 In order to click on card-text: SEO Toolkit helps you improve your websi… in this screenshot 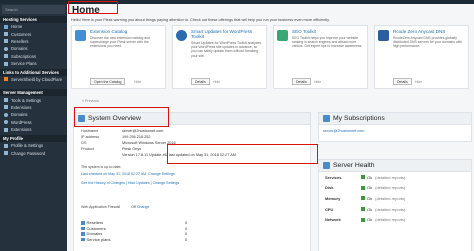, I will do `click(327, 42)`.